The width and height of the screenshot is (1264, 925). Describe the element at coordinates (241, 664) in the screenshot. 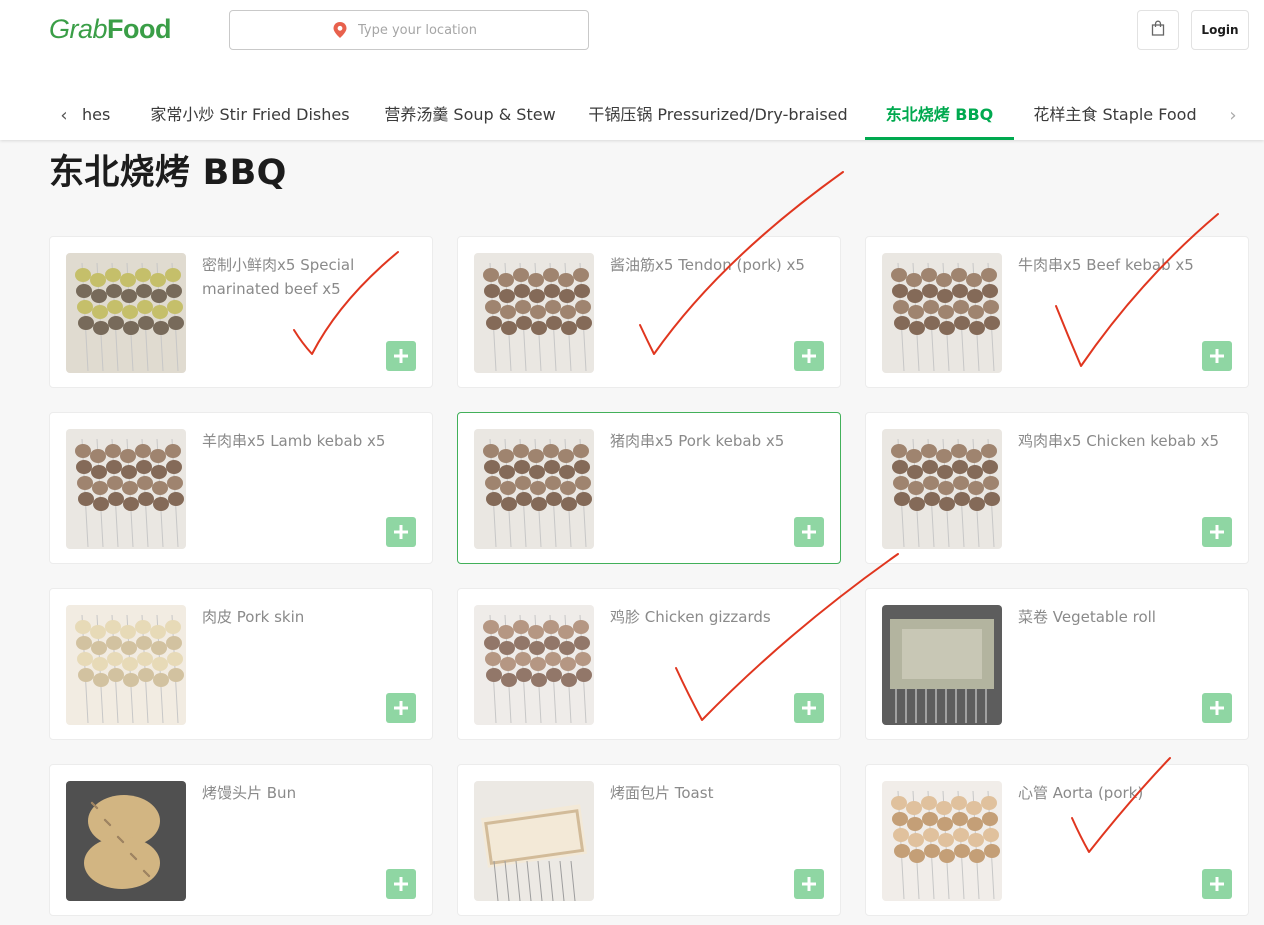

I see `menu-item-card: 肉皮 Pork skin` at that location.